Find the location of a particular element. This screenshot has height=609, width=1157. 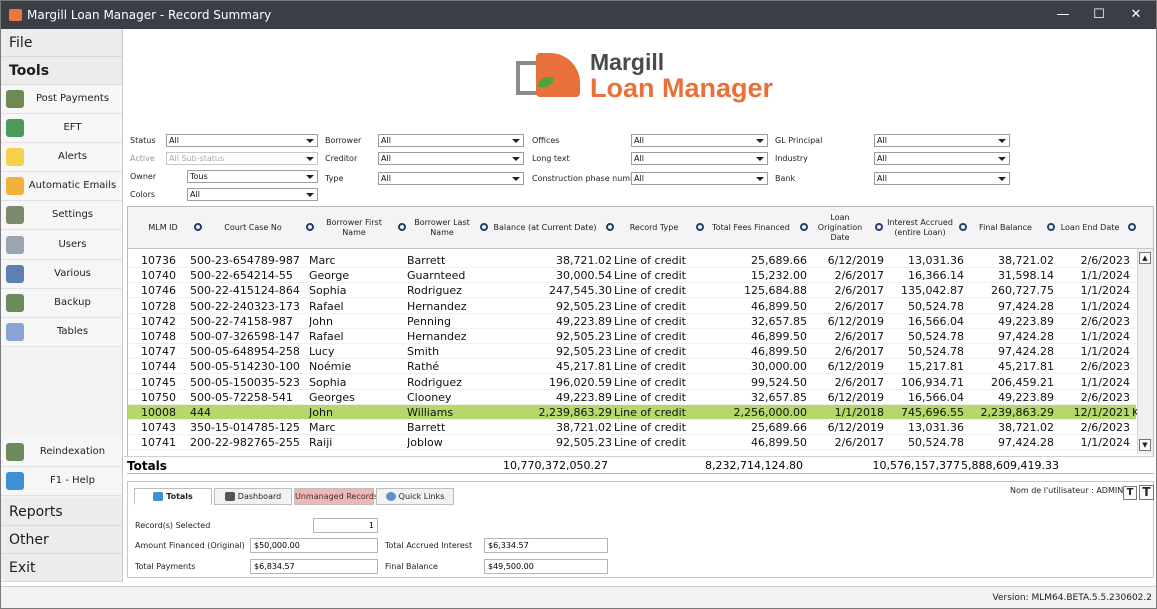

filter-owner-select: Tous is located at coordinates (252, 176).